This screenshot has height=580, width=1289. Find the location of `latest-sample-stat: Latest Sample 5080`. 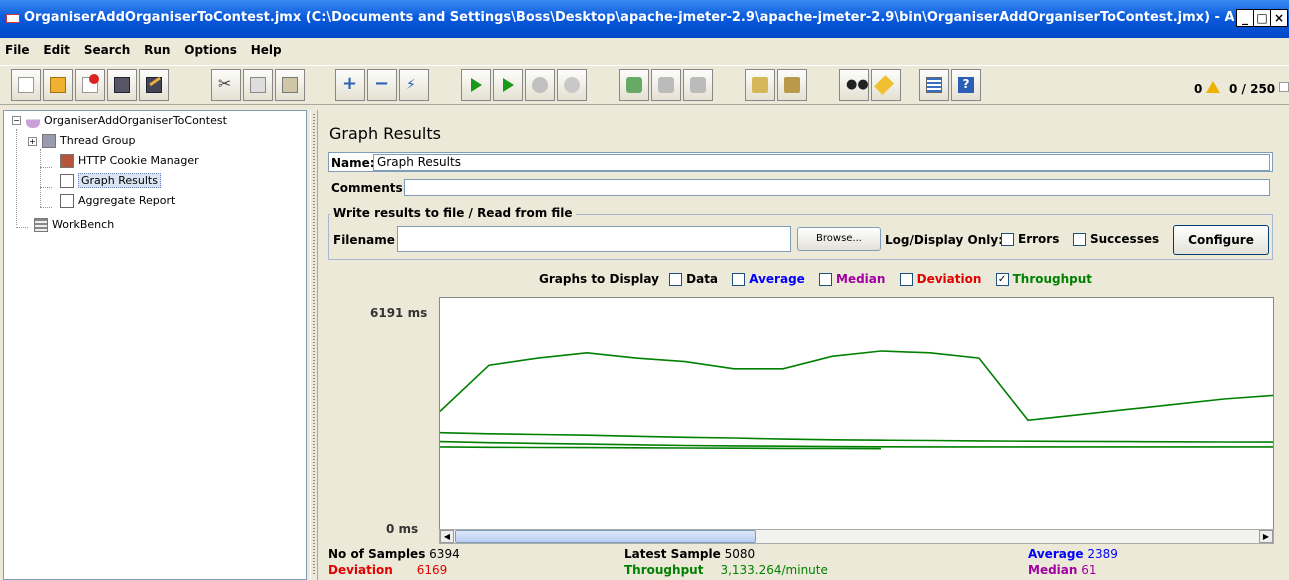

latest-sample-stat: Latest Sample 5080 is located at coordinates (689, 554).